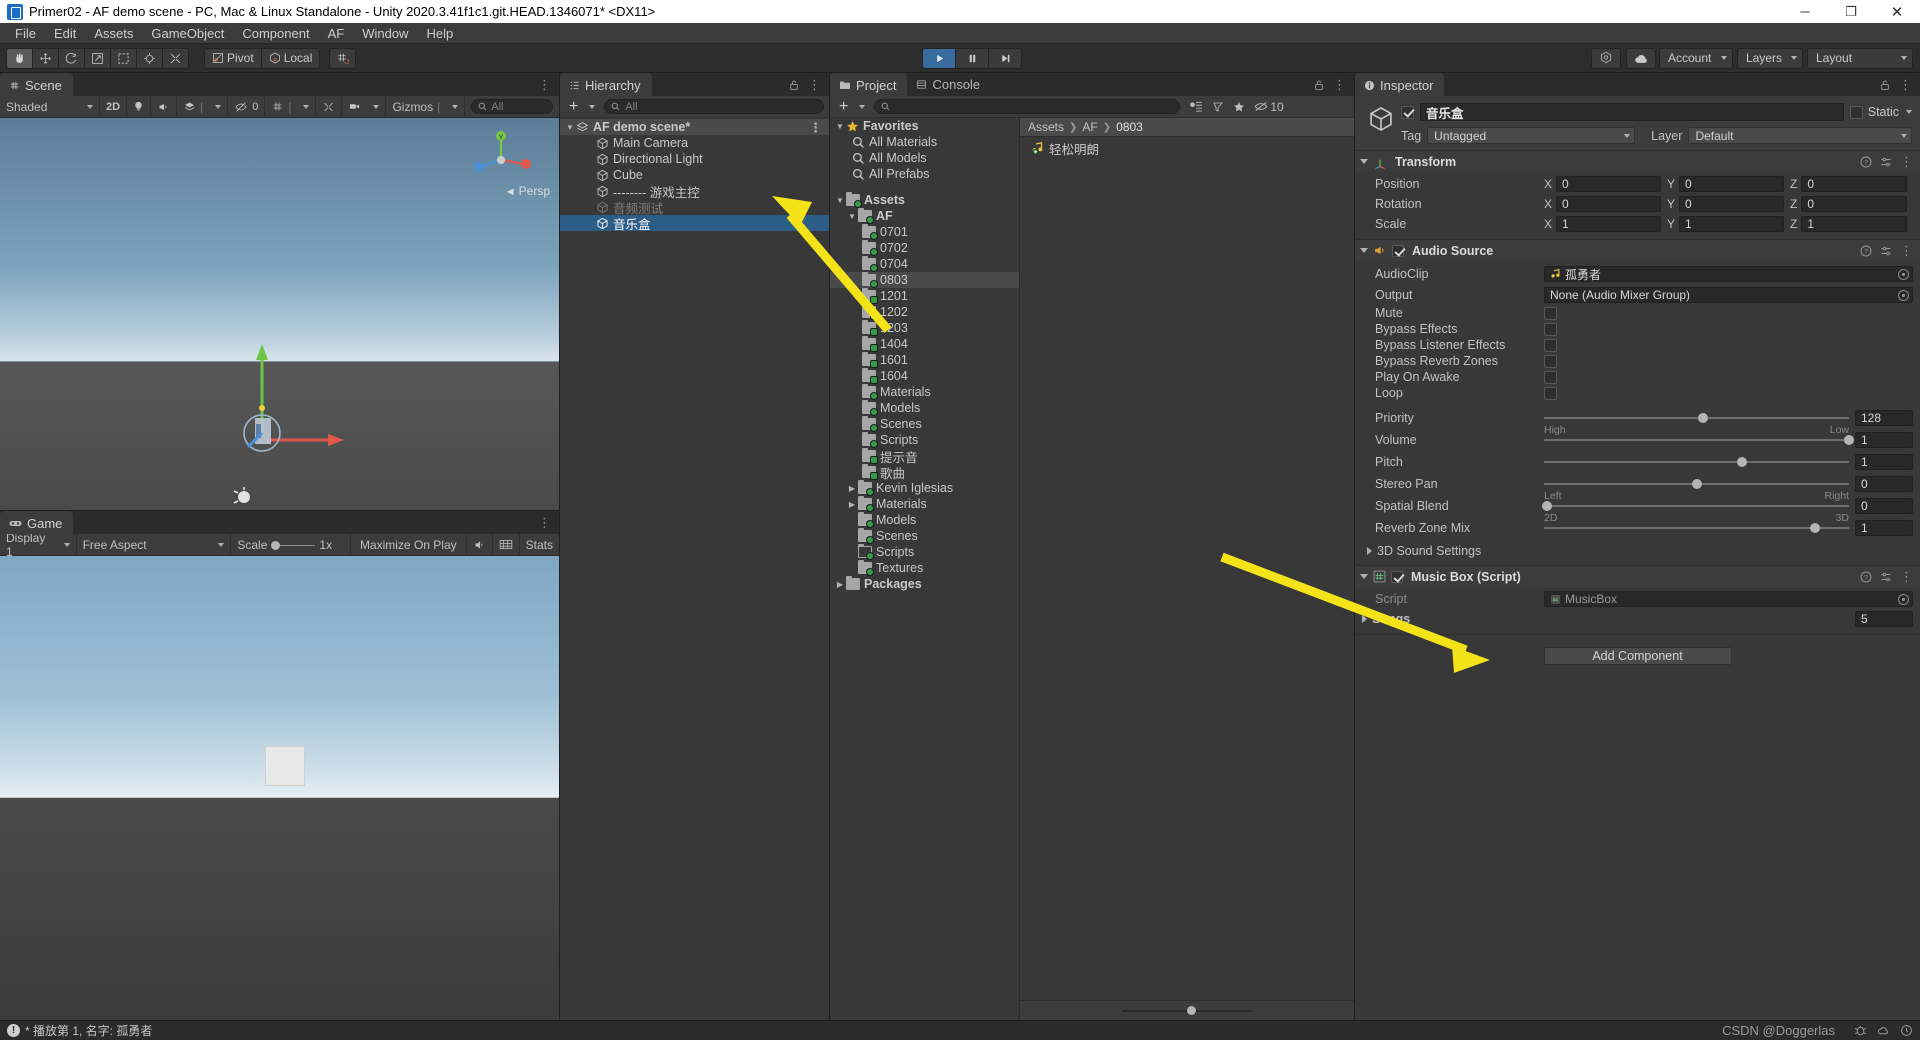  Describe the element at coordinates (1854, 184) in the screenshot. I see `position-z-input: 0` at that location.